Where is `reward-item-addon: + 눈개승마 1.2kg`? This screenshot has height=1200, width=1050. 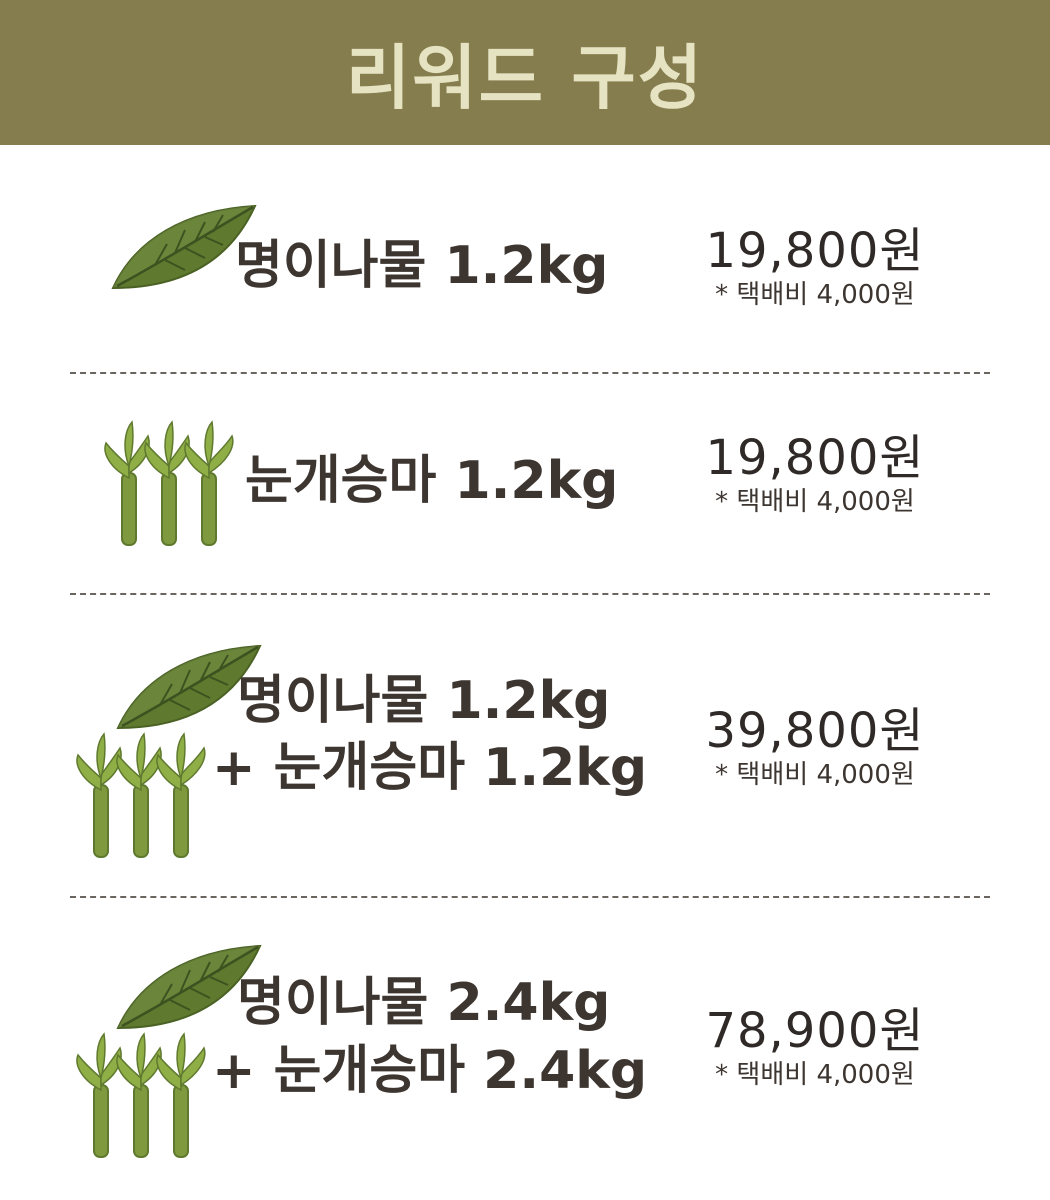
reward-item-addon: + 눈개승마 1.2kg is located at coordinates (430, 768).